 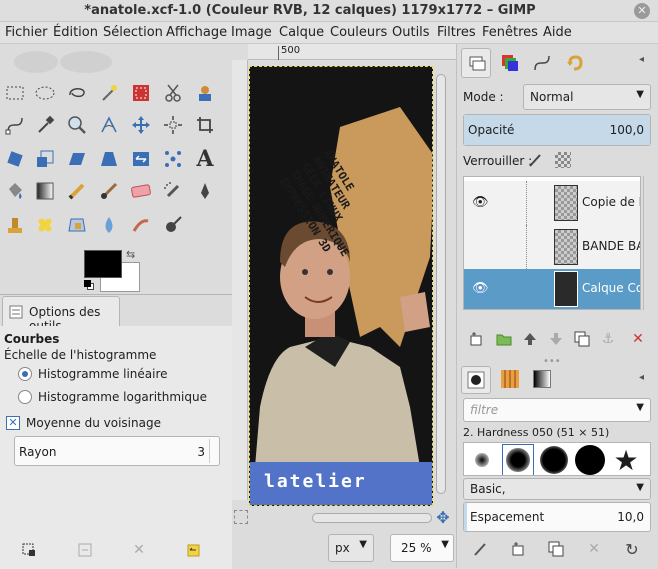 I want to click on brush-preset-select: Basic, ▼, so click(x=557, y=489).